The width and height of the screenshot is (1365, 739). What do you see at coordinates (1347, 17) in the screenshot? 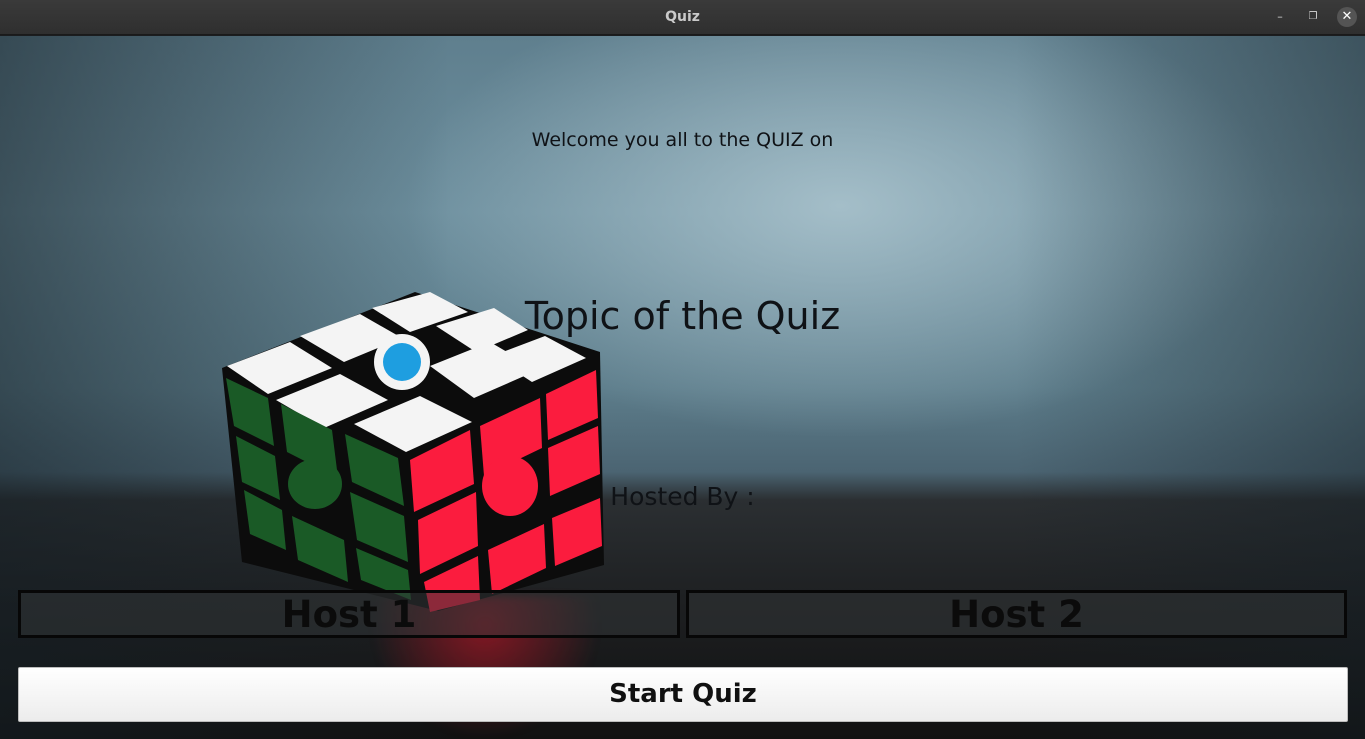
I see `close-icon: ✕` at bounding box center [1347, 17].